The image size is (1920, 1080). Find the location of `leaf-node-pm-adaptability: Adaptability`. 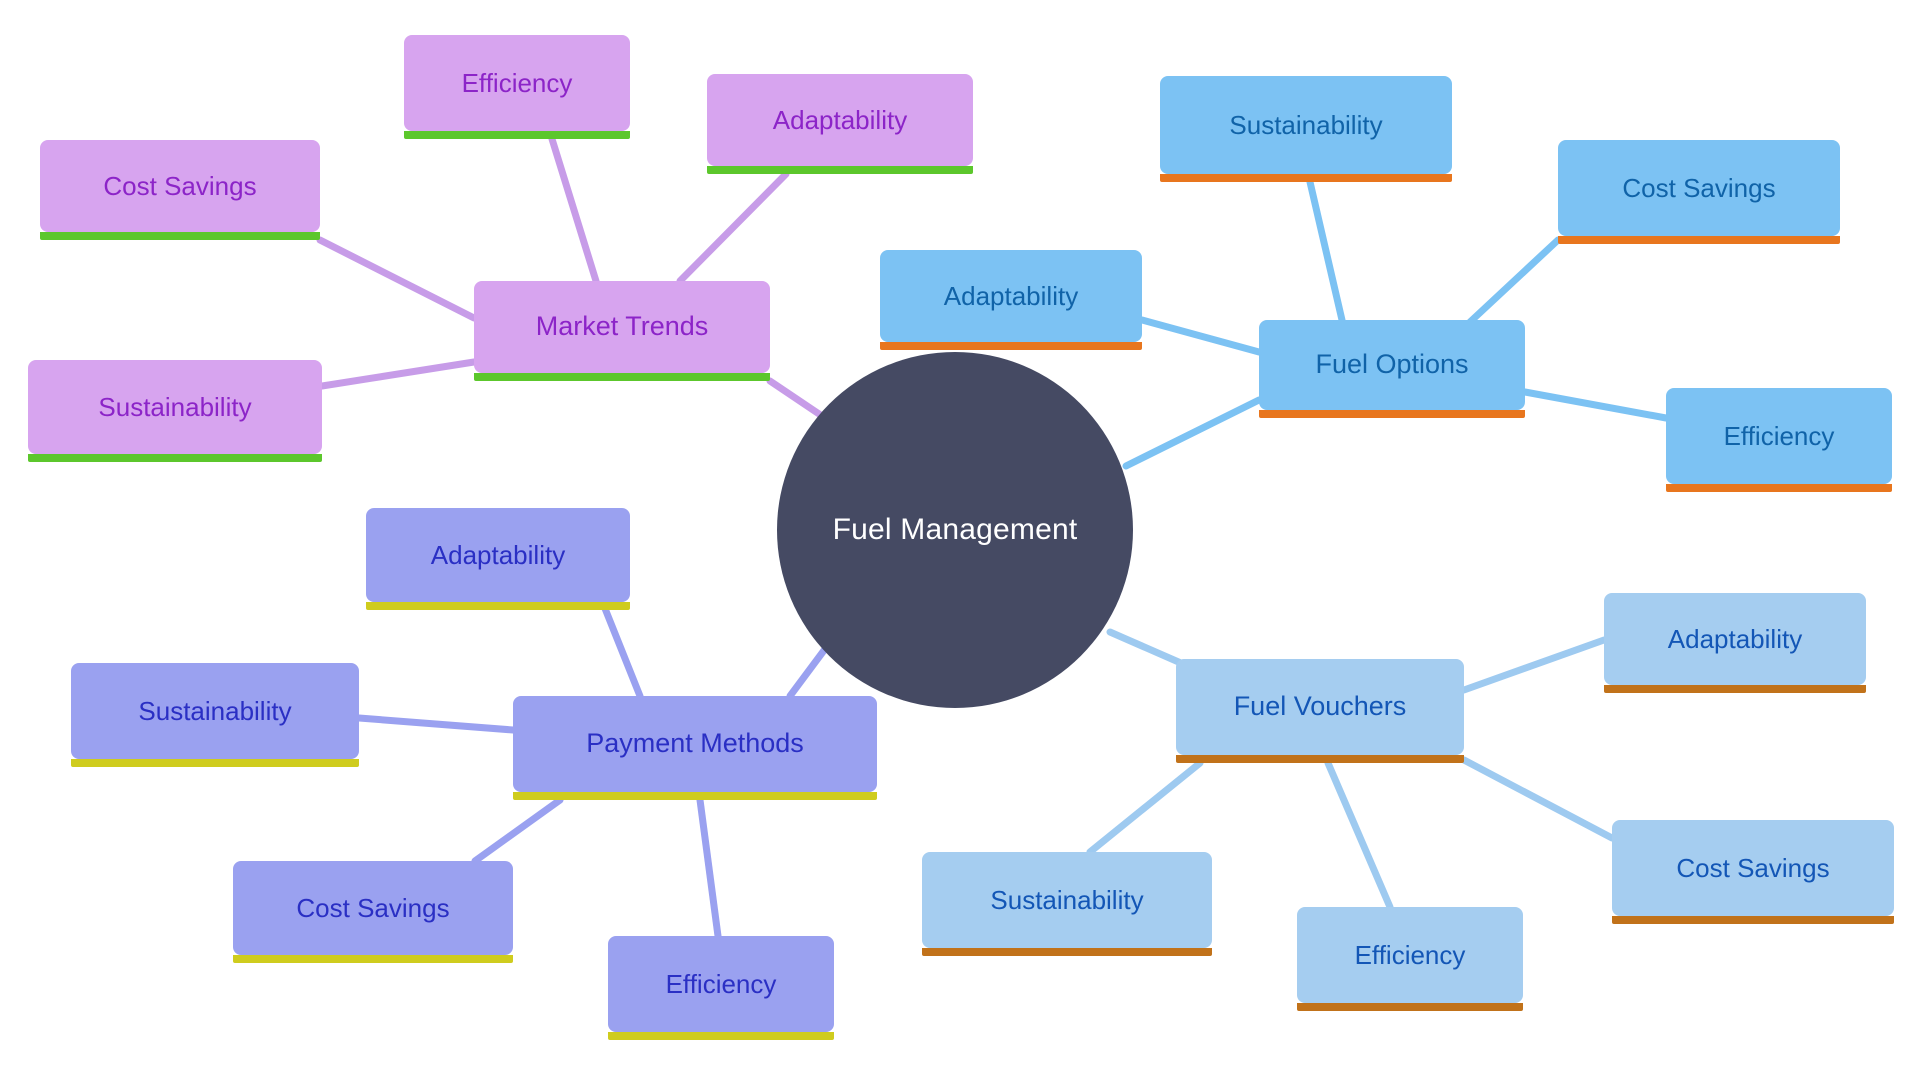

leaf-node-pm-adaptability: Adaptability is located at coordinates (498, 559).